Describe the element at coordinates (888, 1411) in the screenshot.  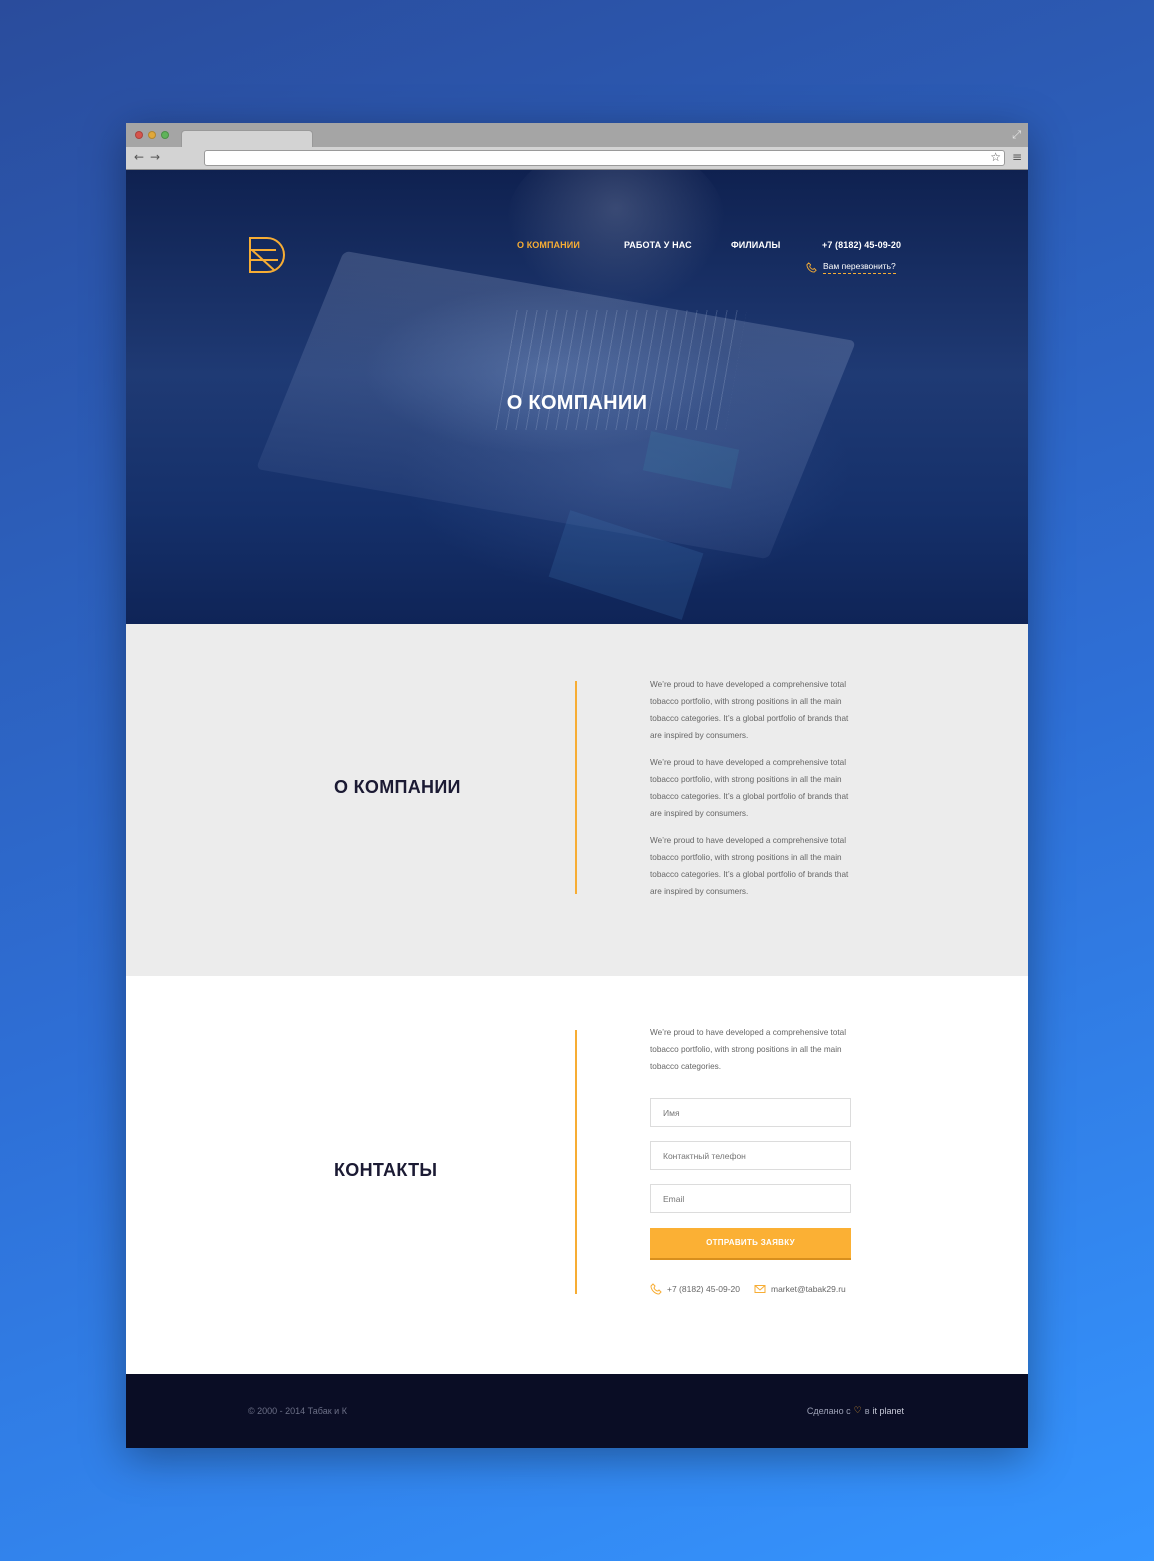
I see `made-by-brand: it planet` at that location.